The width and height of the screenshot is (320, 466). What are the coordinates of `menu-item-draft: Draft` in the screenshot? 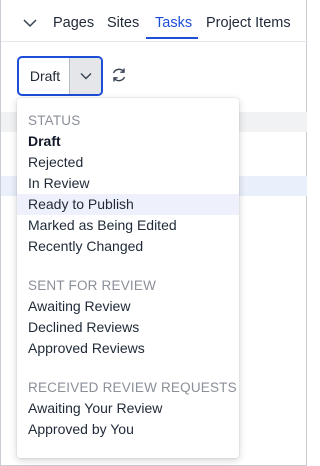 It's located at (128, 141).